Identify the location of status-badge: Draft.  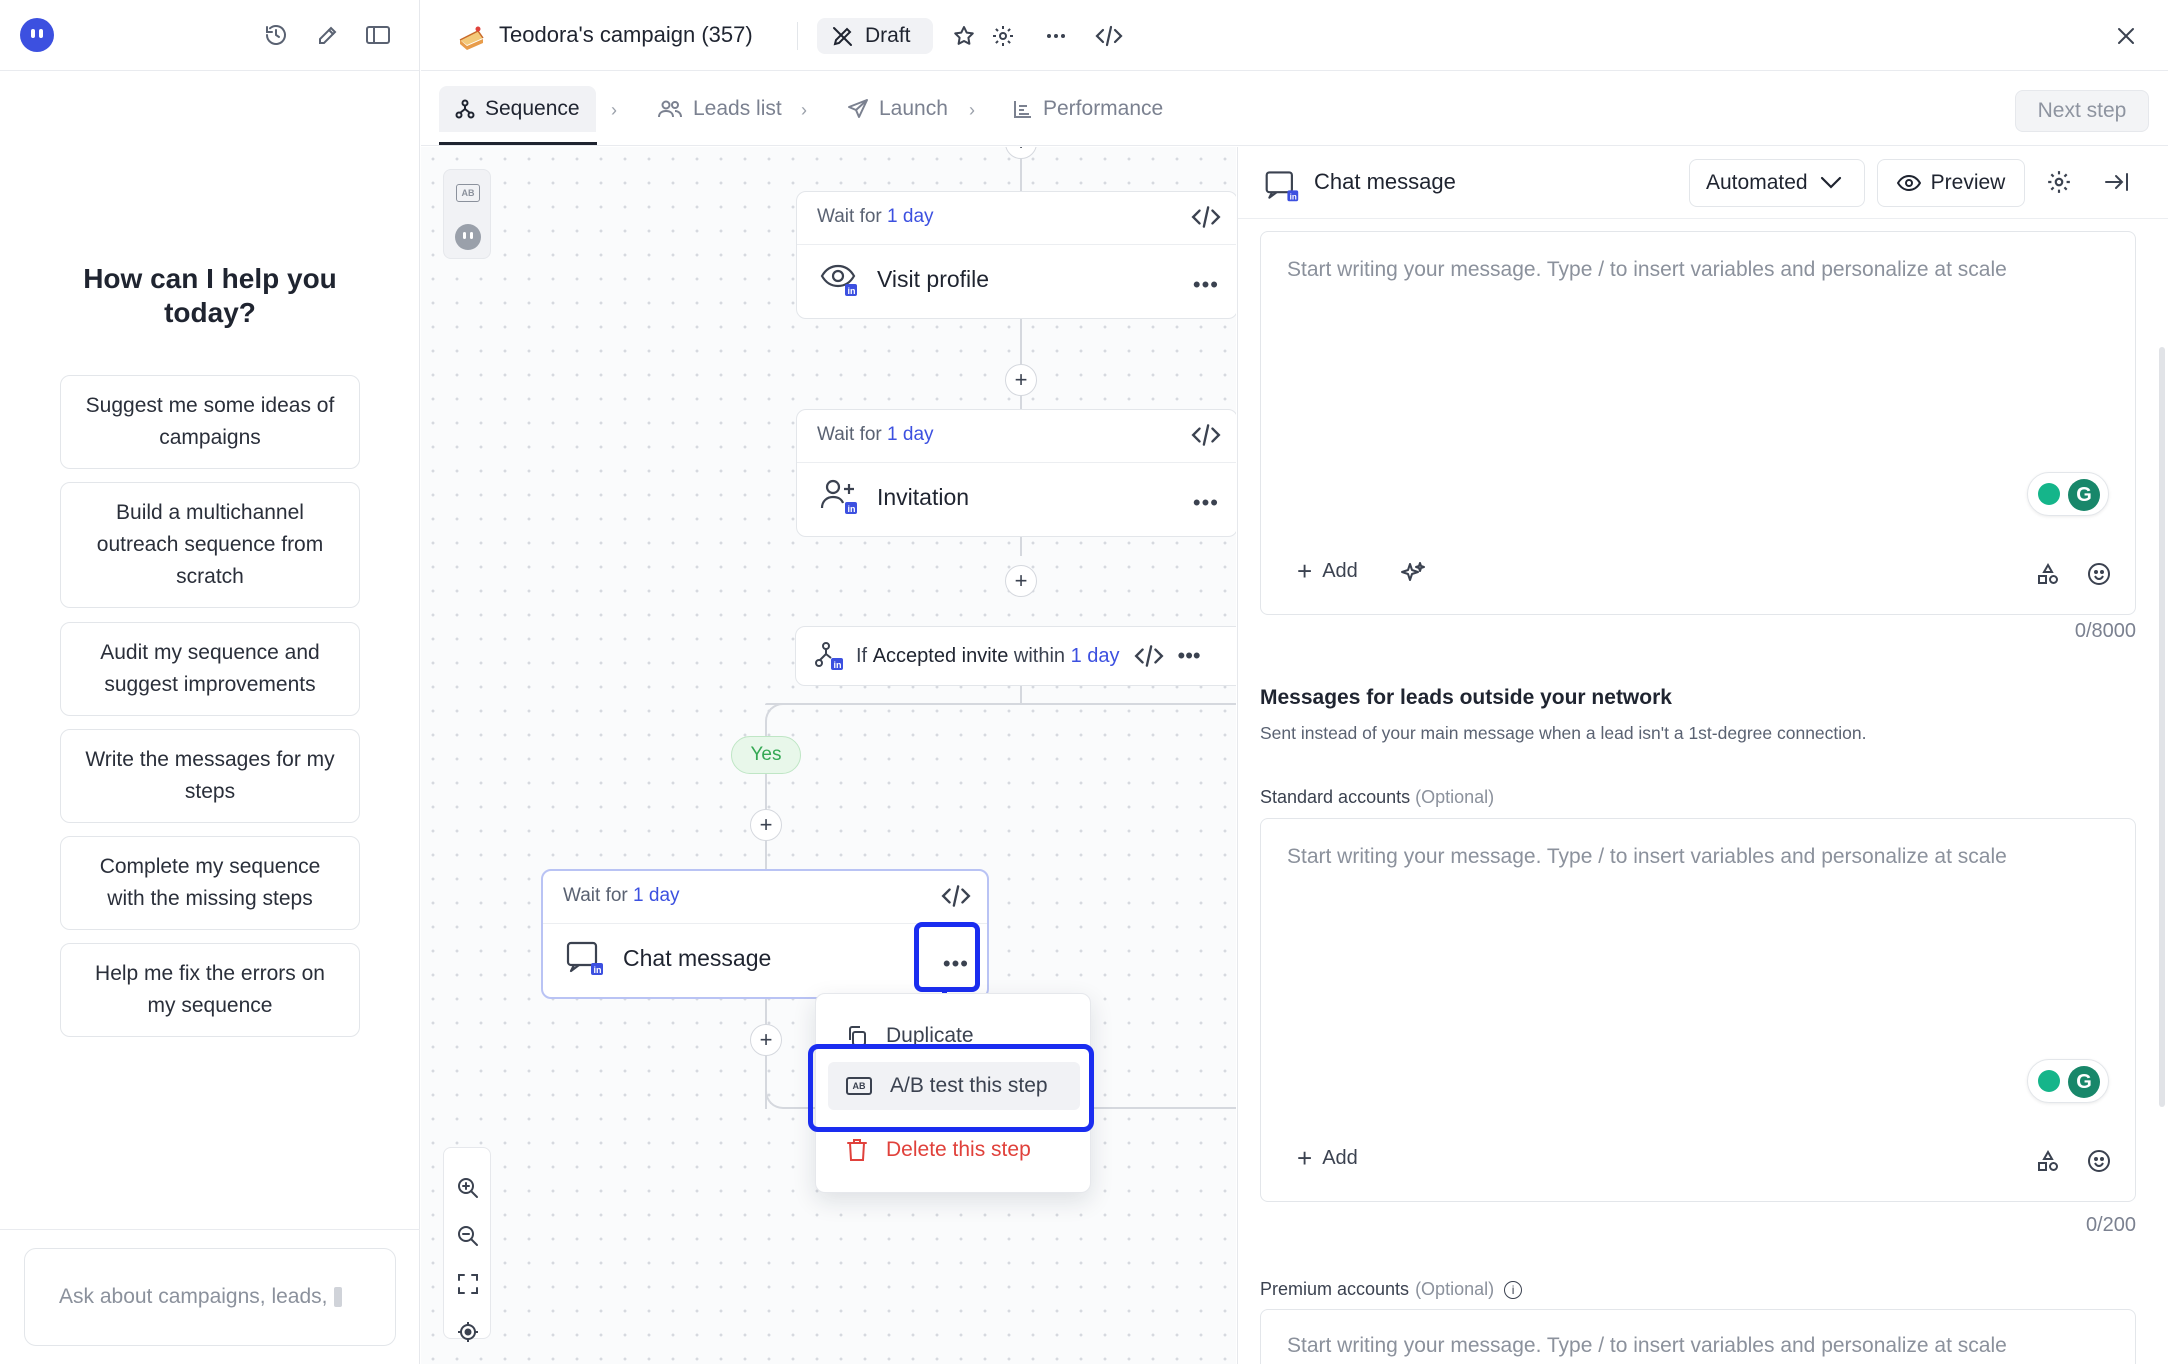
(875, 36).